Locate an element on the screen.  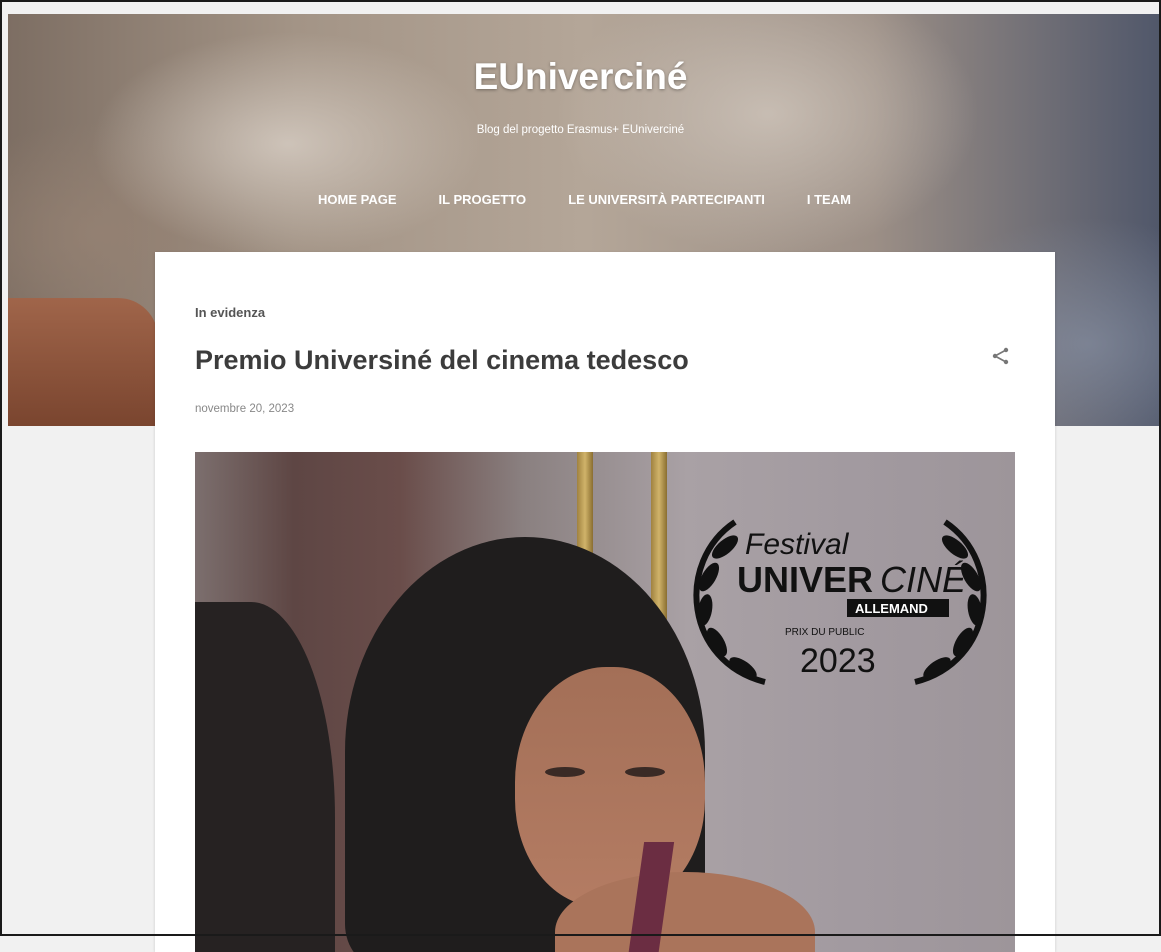
festival-country: ALLEMAND is located at coordinates (891, 608).